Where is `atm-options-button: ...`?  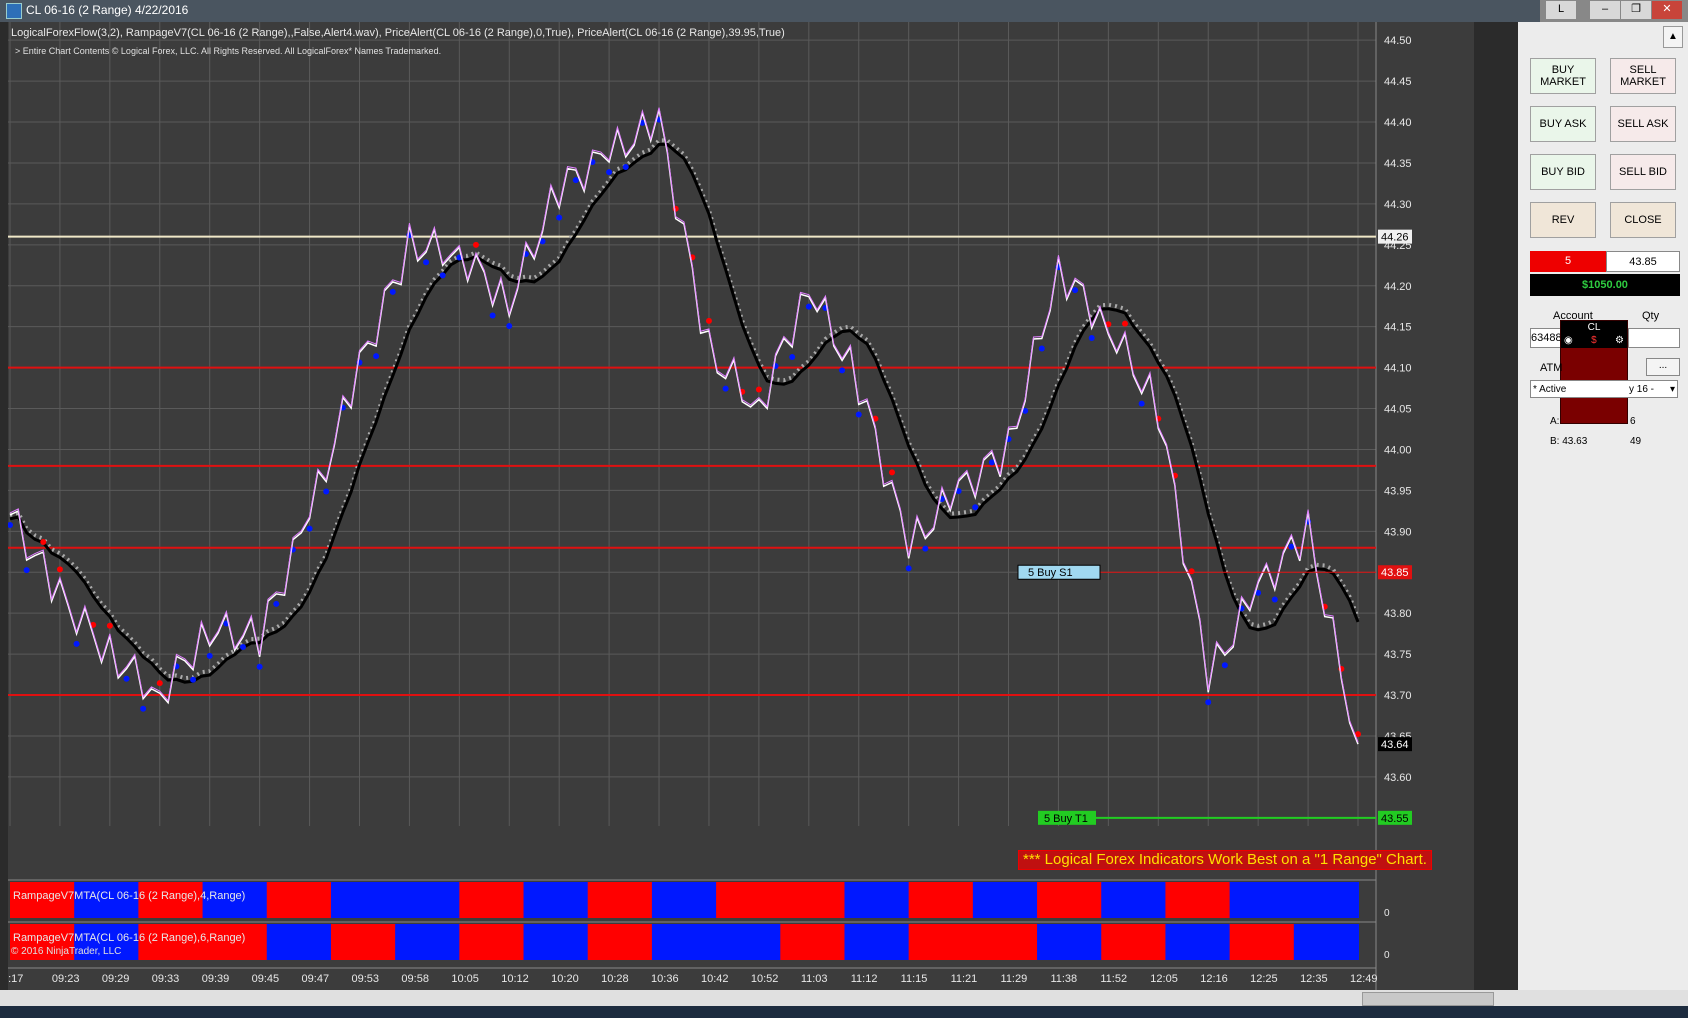
atm-options-button: ... is located at coordinates (1663, 367).